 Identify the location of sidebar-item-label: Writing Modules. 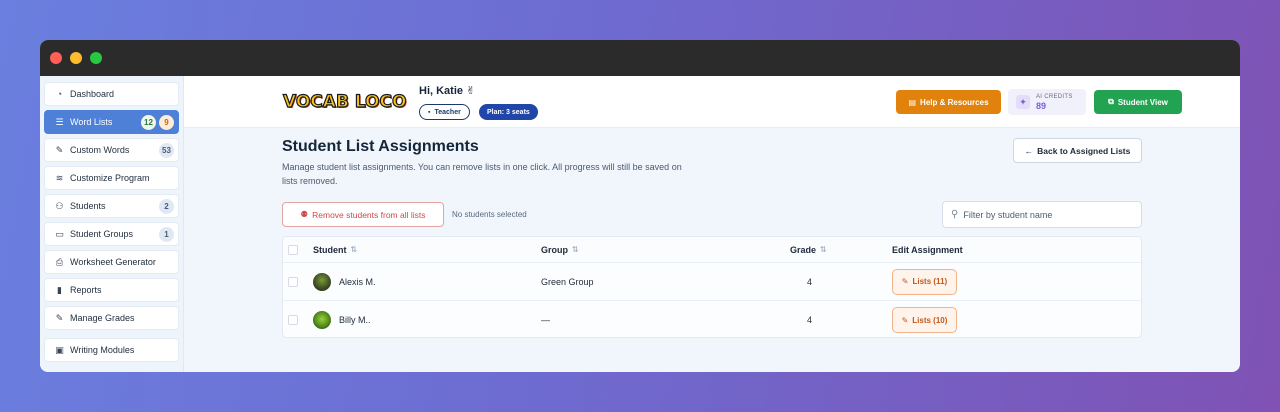
(102, 350).